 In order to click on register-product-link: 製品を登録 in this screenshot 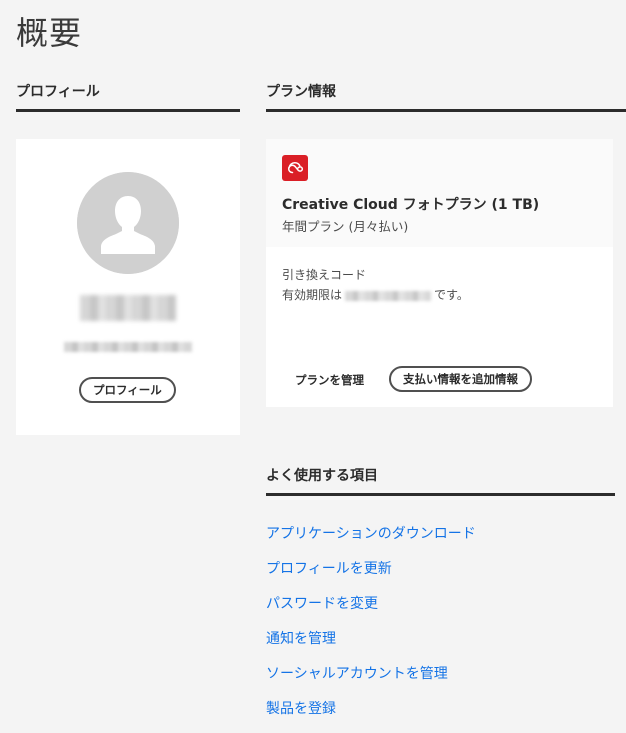, I will do `click(371, 715)`.